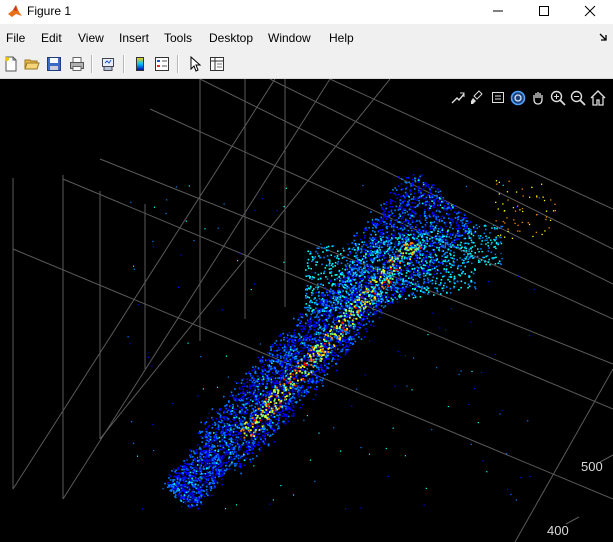 The image size is (613, 542). I want to click on z-tick-label: 400, so click(558, 530).